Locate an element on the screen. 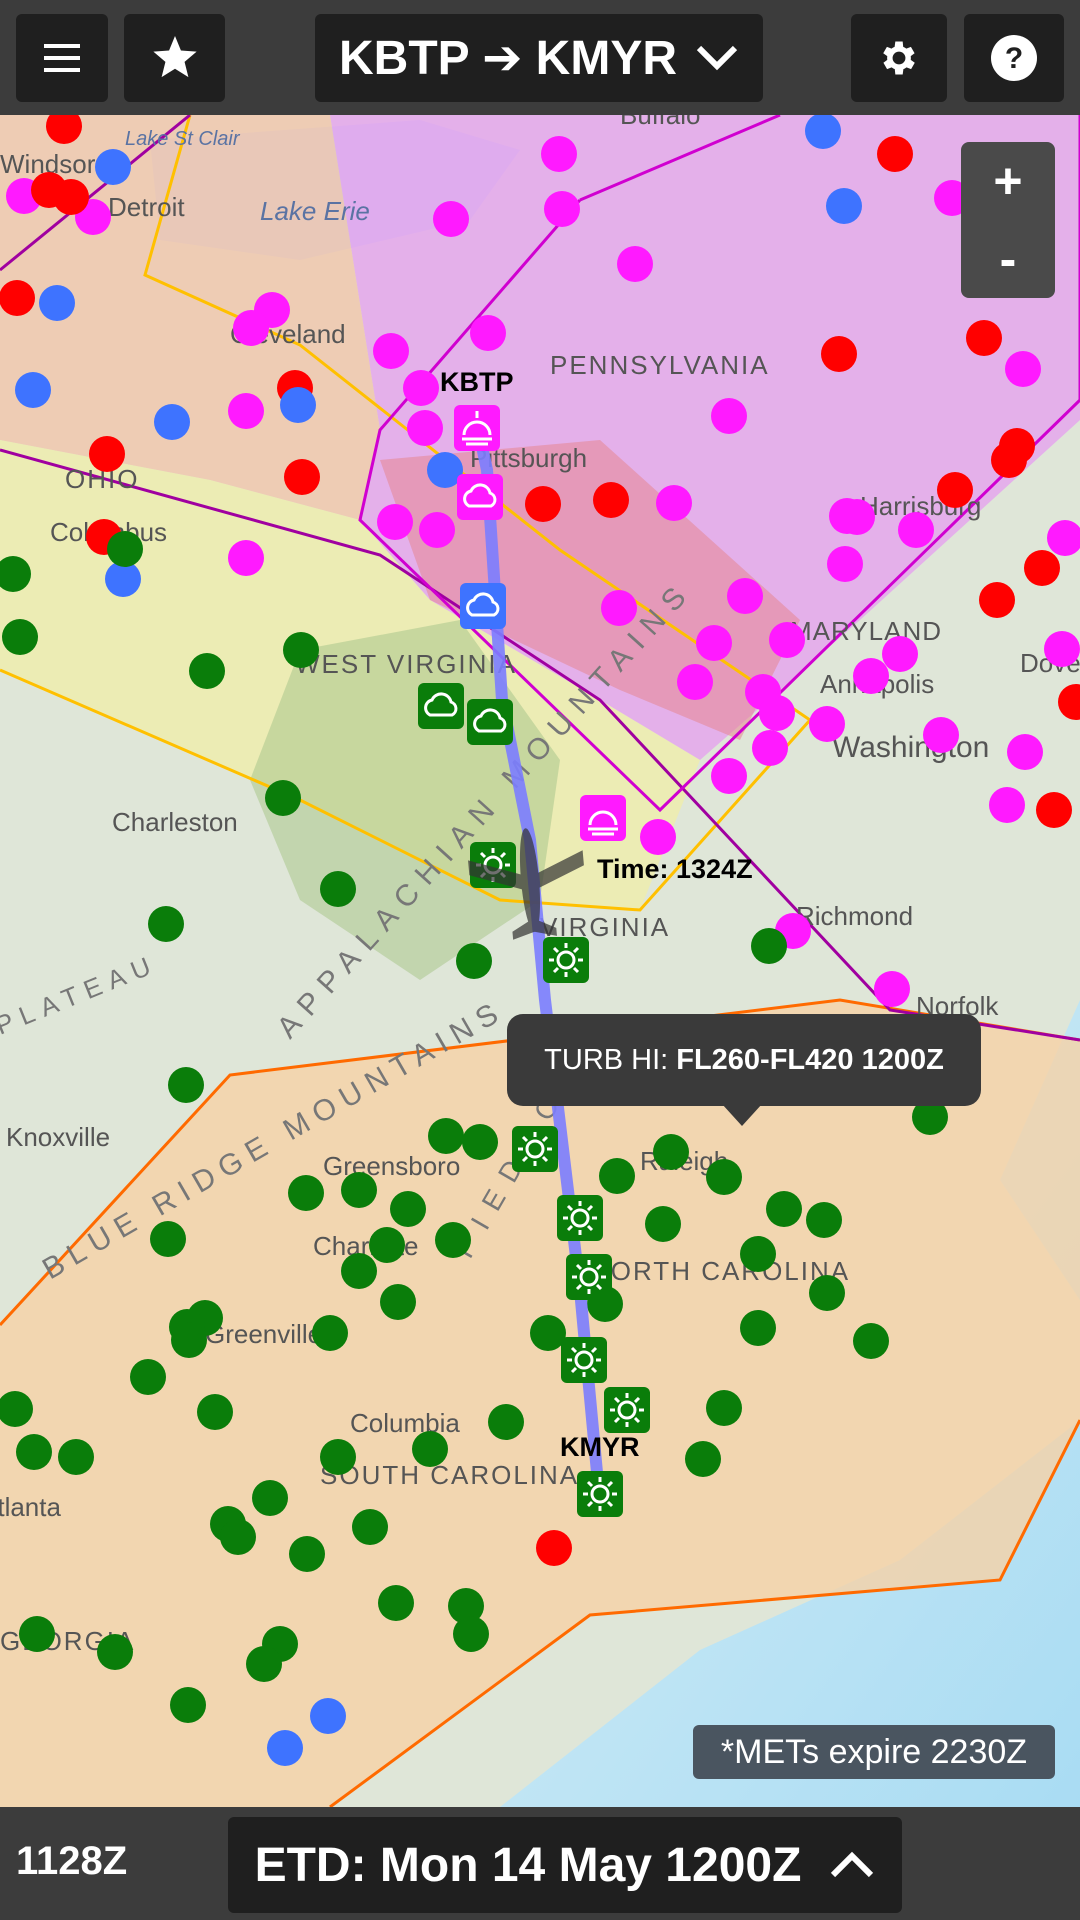 The width and height of the screenshot is (1080, 1920). settings-button is located at coordinates (899, 58).